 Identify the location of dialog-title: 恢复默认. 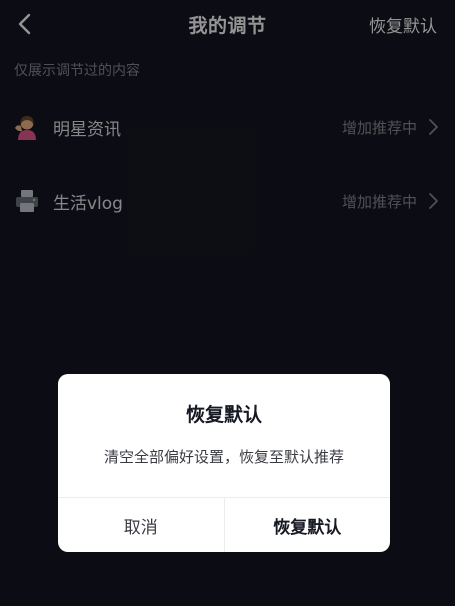
(223, 415).